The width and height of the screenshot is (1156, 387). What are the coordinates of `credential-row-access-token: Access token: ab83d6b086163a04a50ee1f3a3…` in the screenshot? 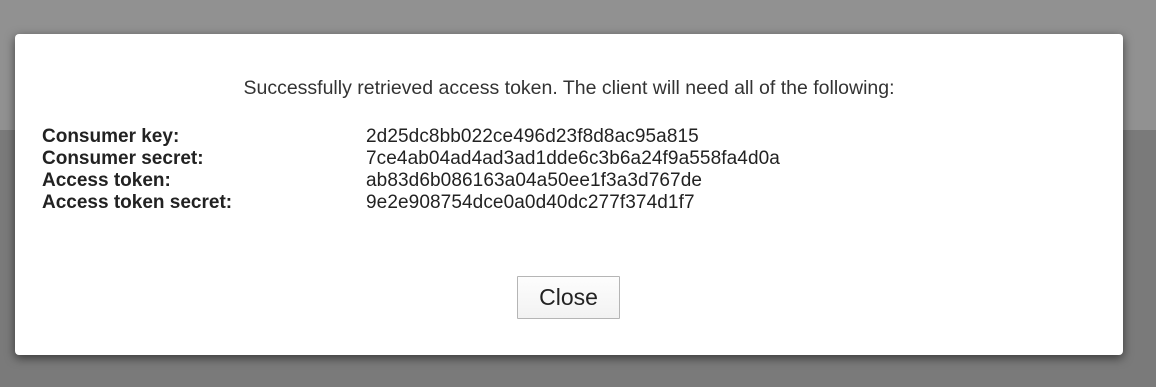 It's located at (411, 181).